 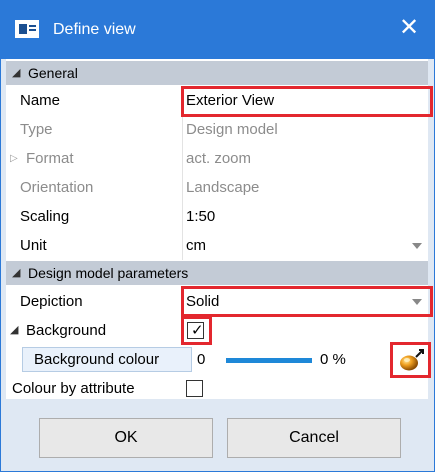 I want to click on unit-value: cm, so click(x=196, y=245).